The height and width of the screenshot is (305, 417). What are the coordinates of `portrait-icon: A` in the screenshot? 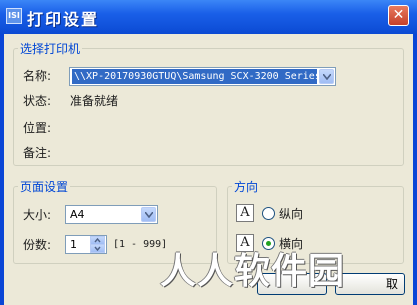 It's located at (245, 213).